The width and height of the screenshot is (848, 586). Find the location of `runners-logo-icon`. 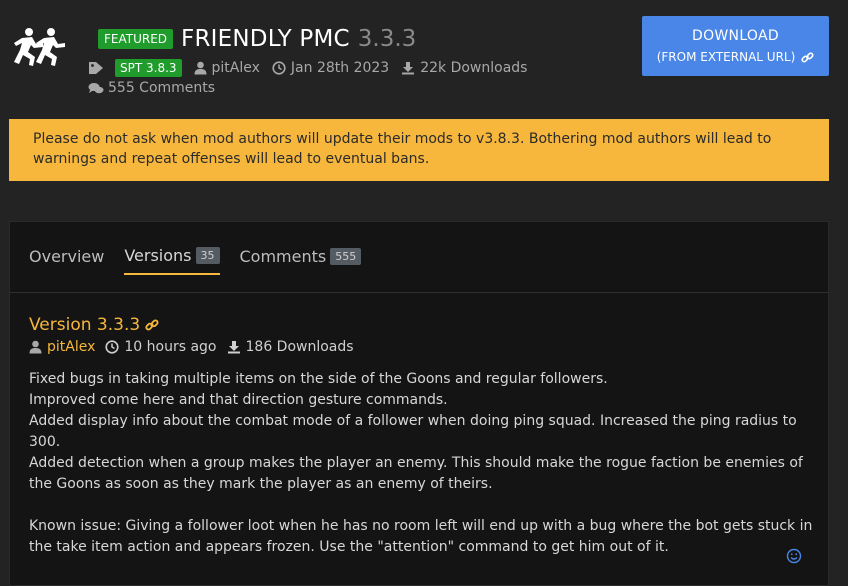

runners-logo-icon is located at coordinates (41, 47).